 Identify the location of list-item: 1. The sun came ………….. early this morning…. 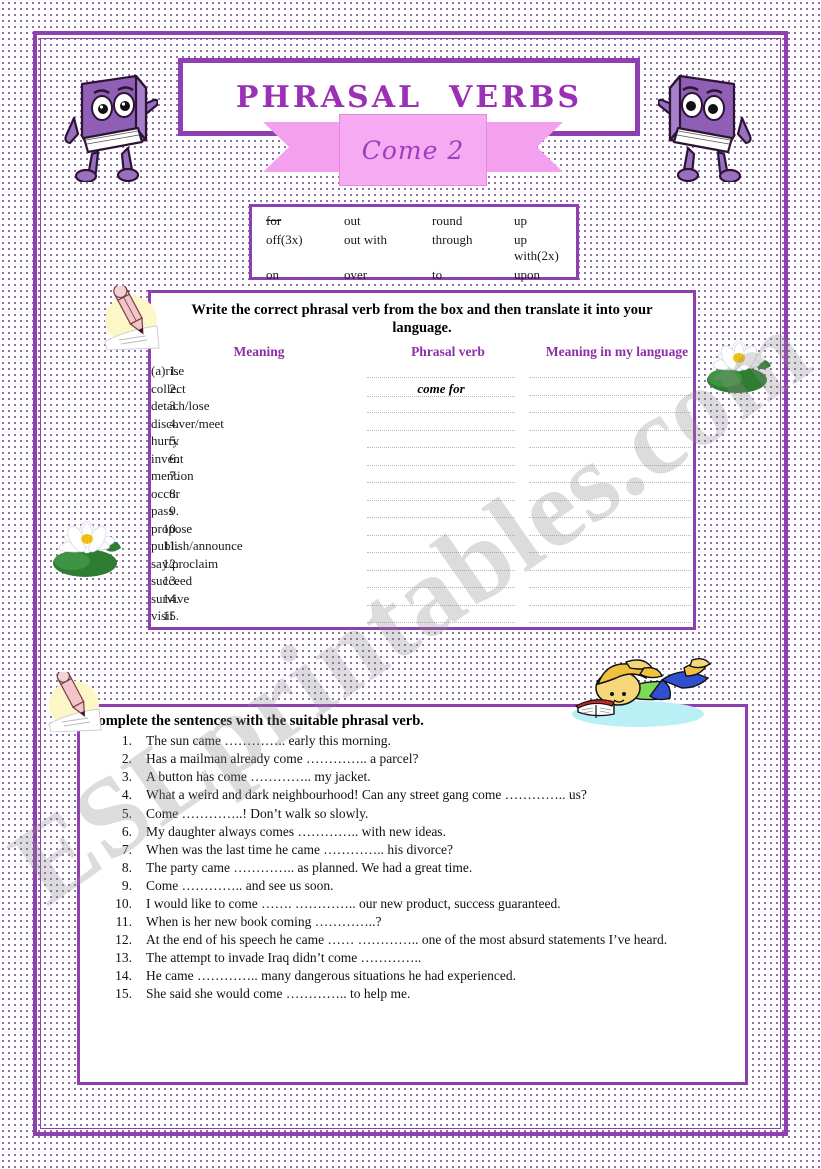
(412, 741).